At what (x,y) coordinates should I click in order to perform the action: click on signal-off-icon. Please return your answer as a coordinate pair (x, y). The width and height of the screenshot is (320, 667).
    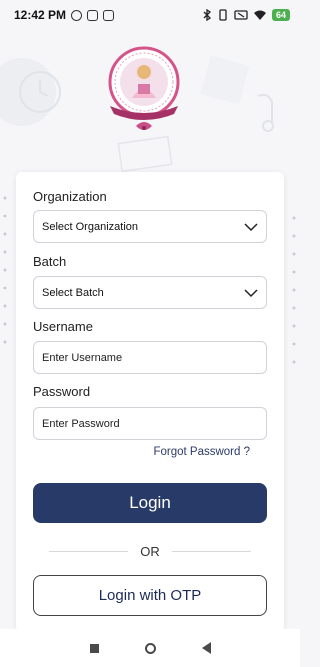
    Looking at the image, I should click on (241, 15).